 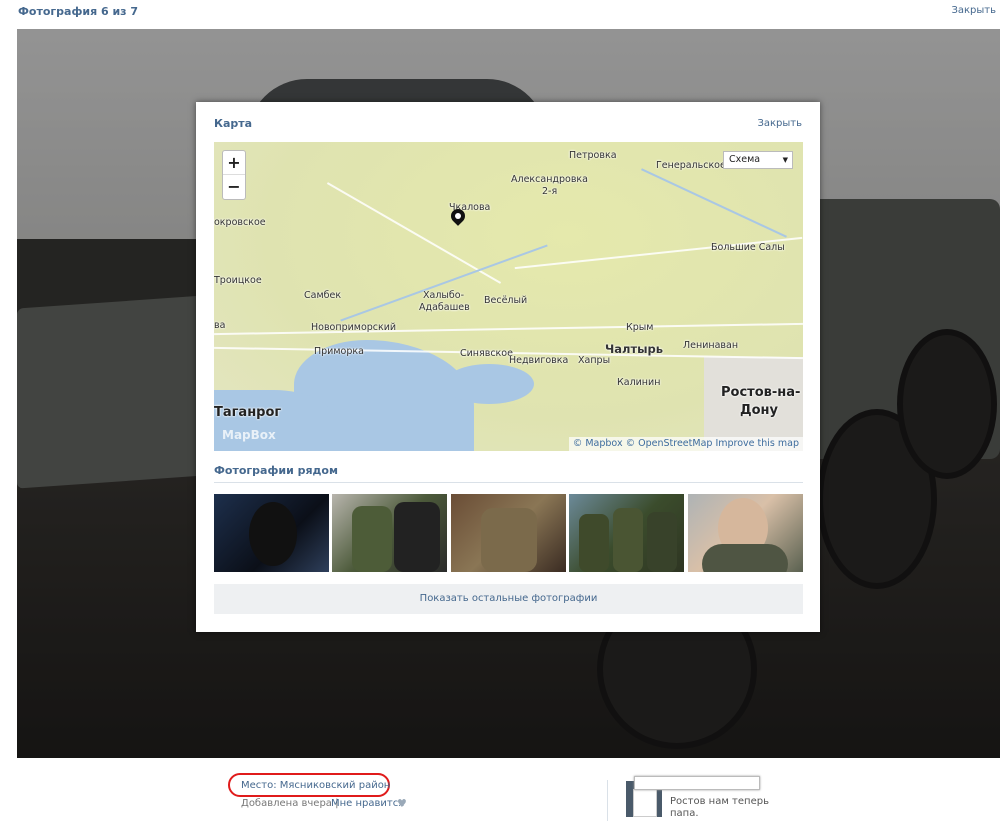 What do you see at coordinates (240, 222) in the screenshot?
I see `map-label: окровское` at bounding box center [240, 222].